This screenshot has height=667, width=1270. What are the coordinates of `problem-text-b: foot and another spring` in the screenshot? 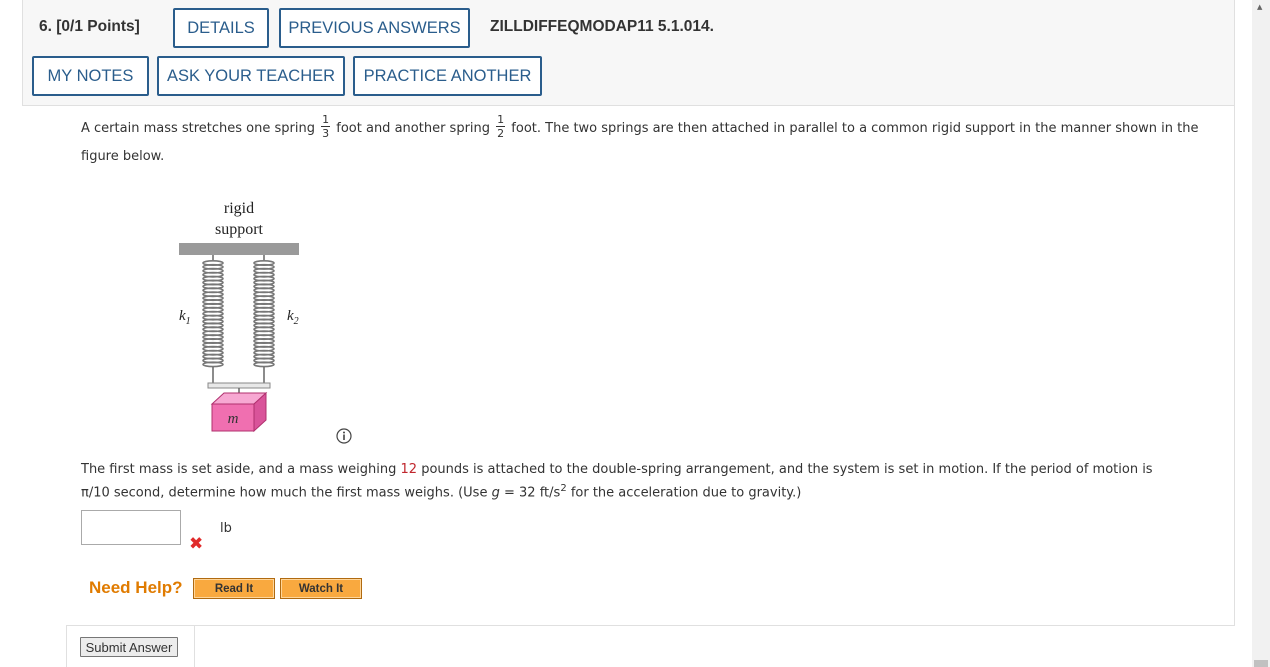 It's located at (413, 128).